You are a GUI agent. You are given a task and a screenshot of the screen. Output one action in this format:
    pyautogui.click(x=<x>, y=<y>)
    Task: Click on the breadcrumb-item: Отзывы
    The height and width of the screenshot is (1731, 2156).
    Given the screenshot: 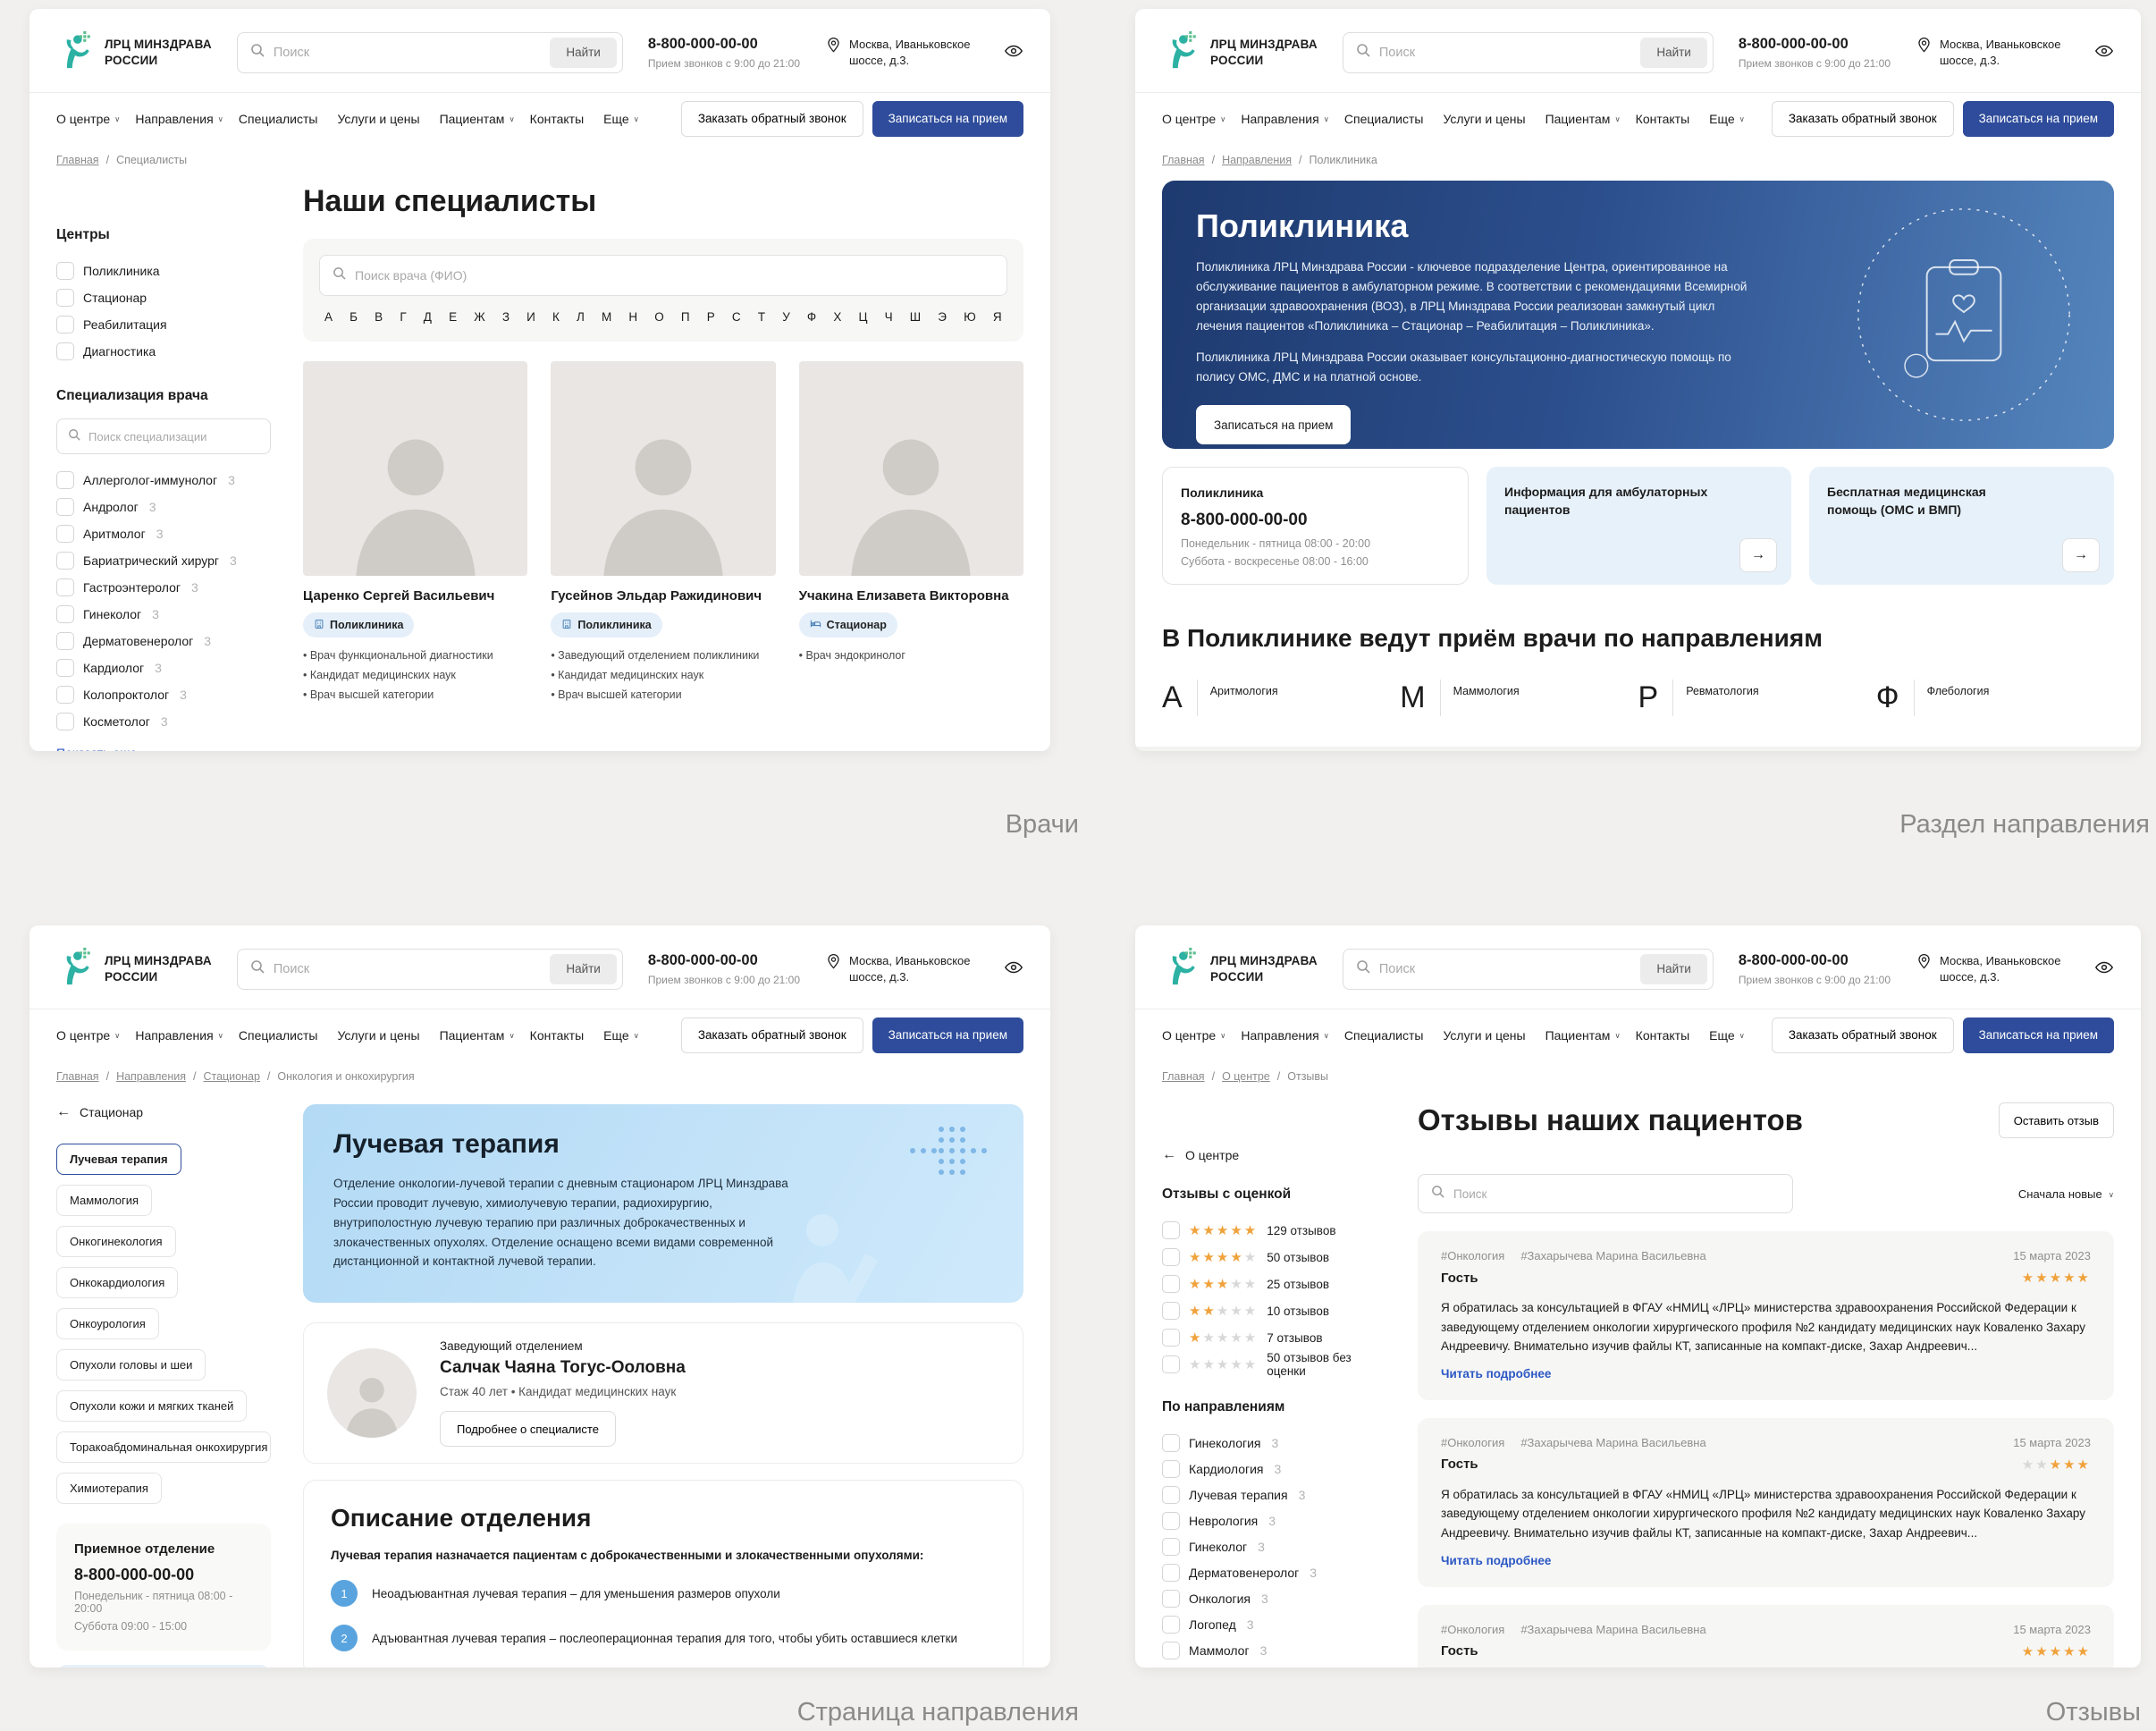 What is the action you would take?
    pyautogui.click(x=1299, y=1076)
    